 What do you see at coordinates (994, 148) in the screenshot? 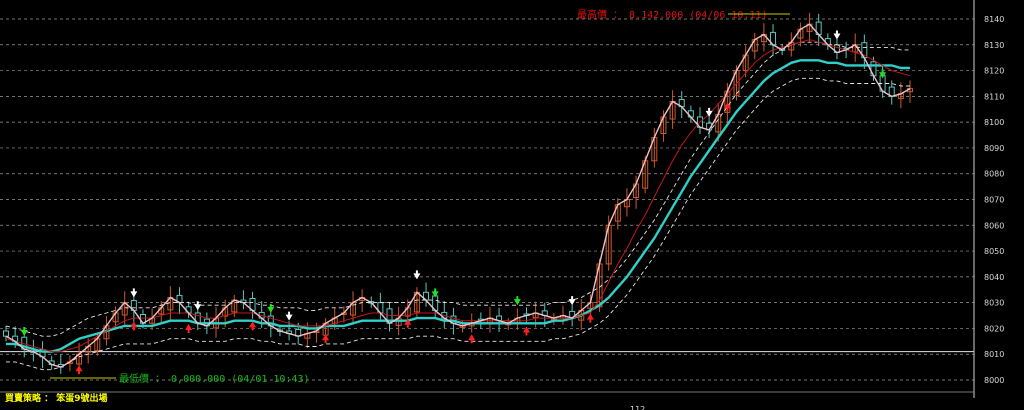
I see `y-tick-label: 8090` at bounding box center [994, 148].